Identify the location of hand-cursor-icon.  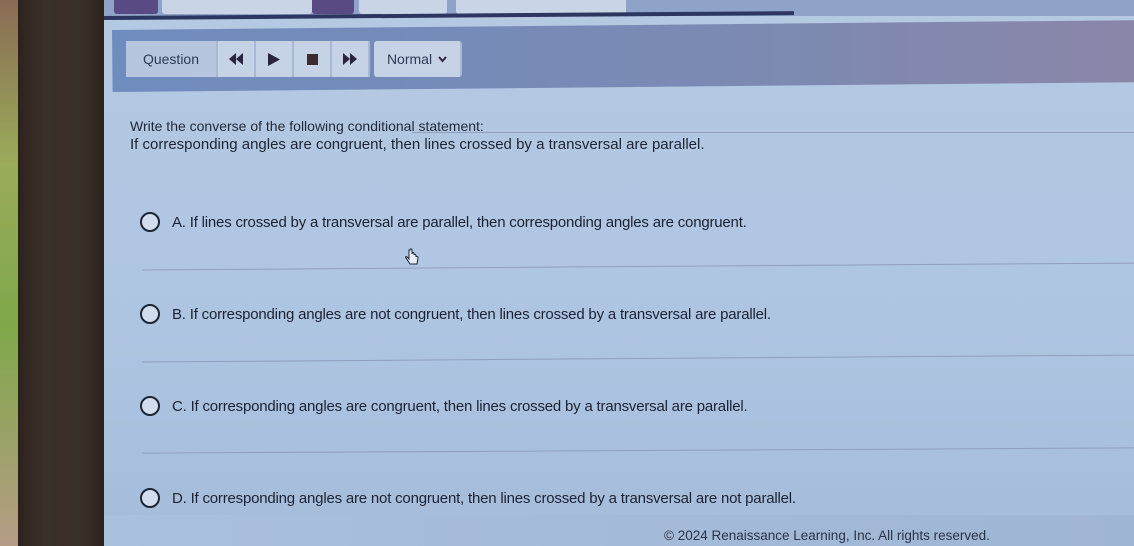
(412, 256).